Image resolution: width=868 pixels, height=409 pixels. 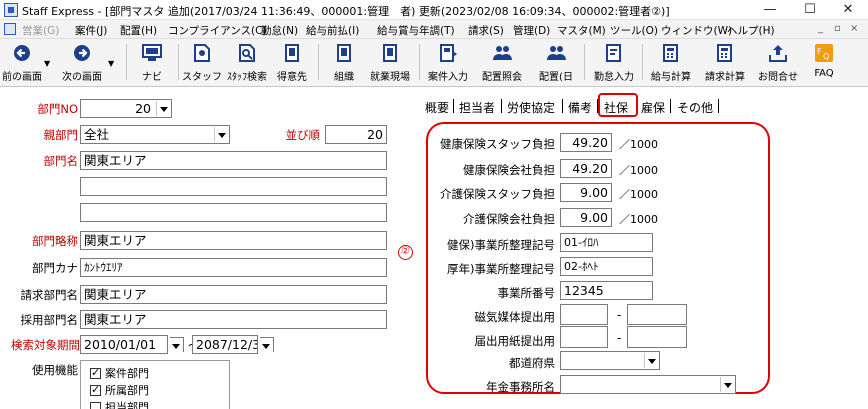 I want to click on menu-kintai: 勤怠(N), so click(x=279, y=30).